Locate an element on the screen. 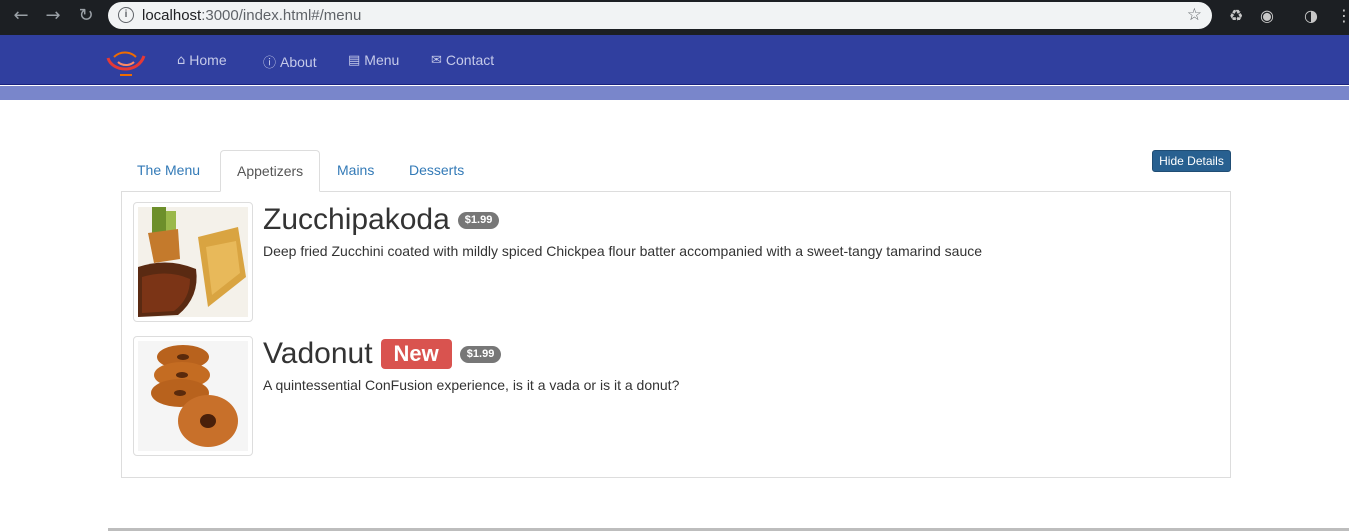 This screenshot has height=531, width=1349. profile-avatar-icon: ◑ is located at coordinates (1311, 16).